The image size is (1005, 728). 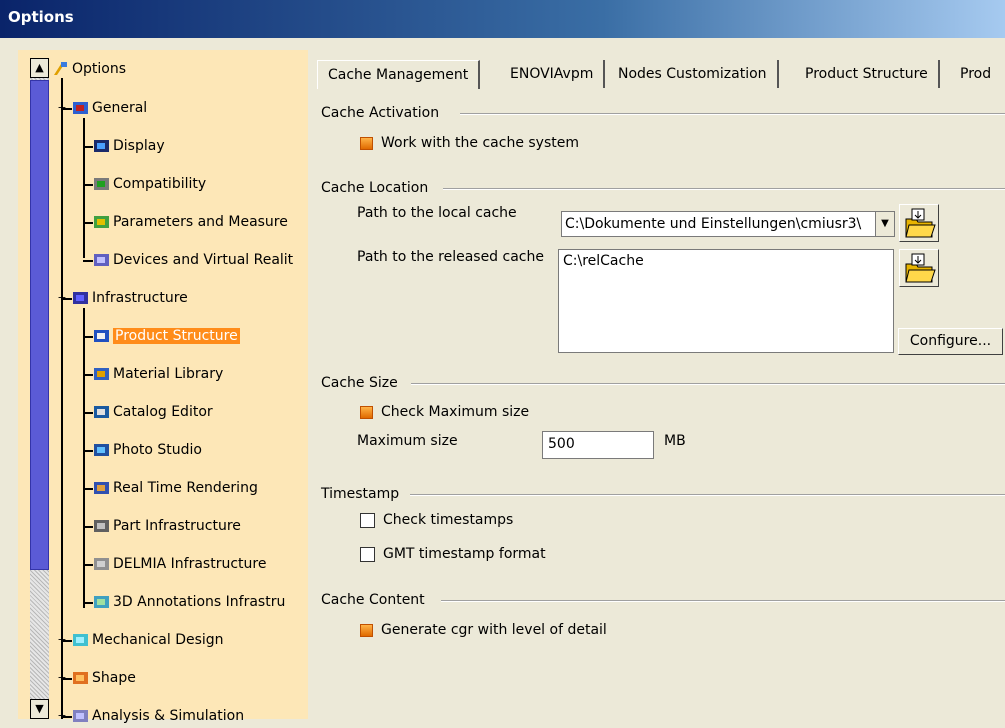 I want to click on tree-line-general, so click(x=84, y=188).